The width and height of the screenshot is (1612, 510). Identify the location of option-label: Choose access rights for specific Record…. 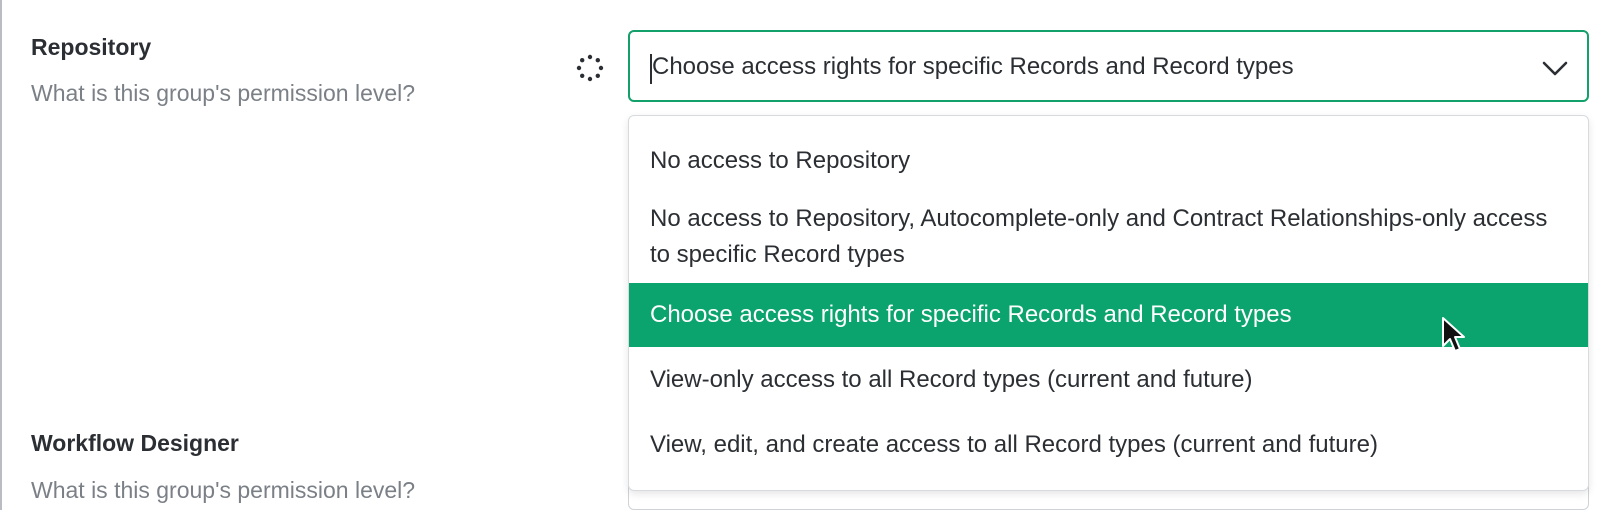
(971, 314).